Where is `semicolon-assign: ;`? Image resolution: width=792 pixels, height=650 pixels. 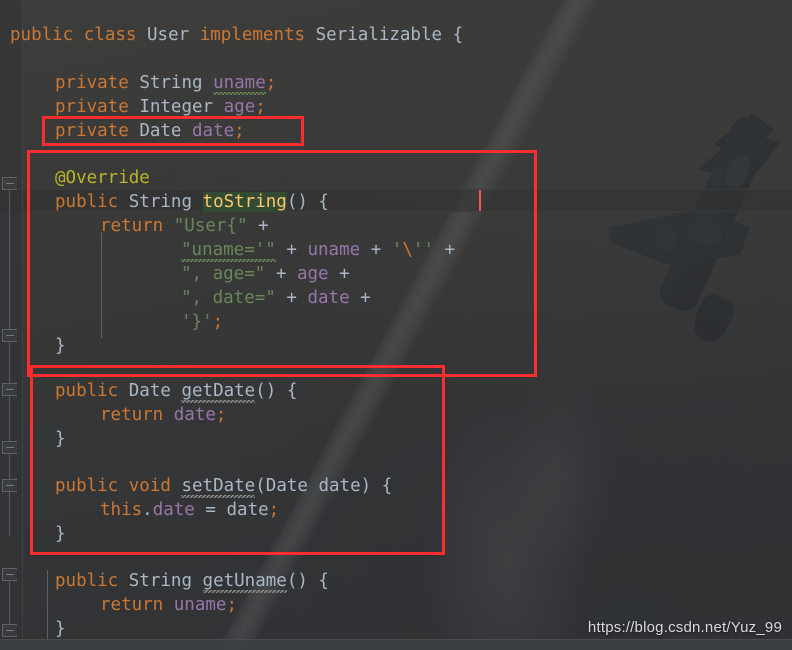
semicolon-assign: ; is located at coordinates (274, 510).